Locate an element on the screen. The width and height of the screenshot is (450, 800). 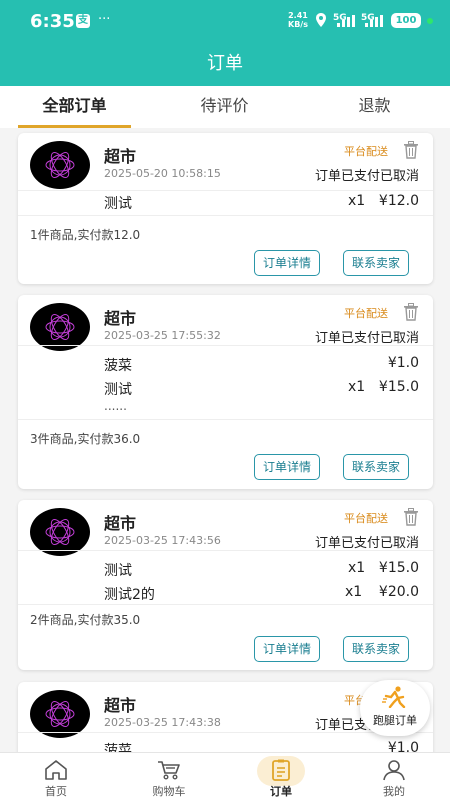
network-speed: 2.41 KB/s is located at coordinates (298, 20).